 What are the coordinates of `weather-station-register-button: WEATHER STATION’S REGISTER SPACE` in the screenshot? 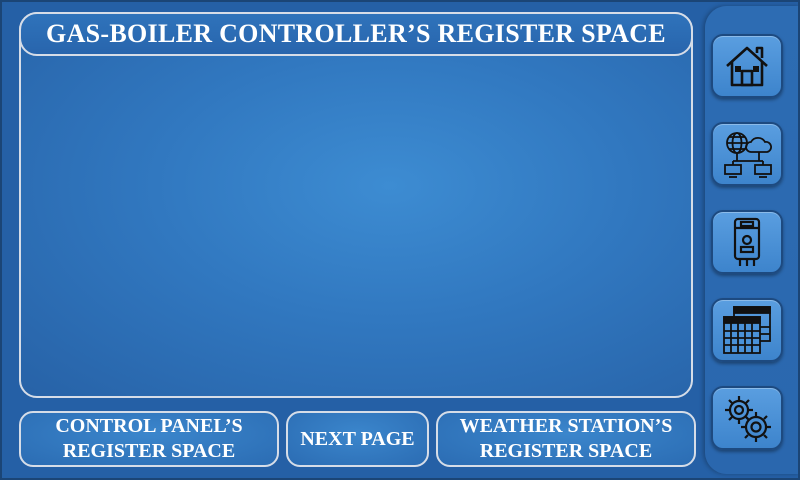 It's located at (566, 439).